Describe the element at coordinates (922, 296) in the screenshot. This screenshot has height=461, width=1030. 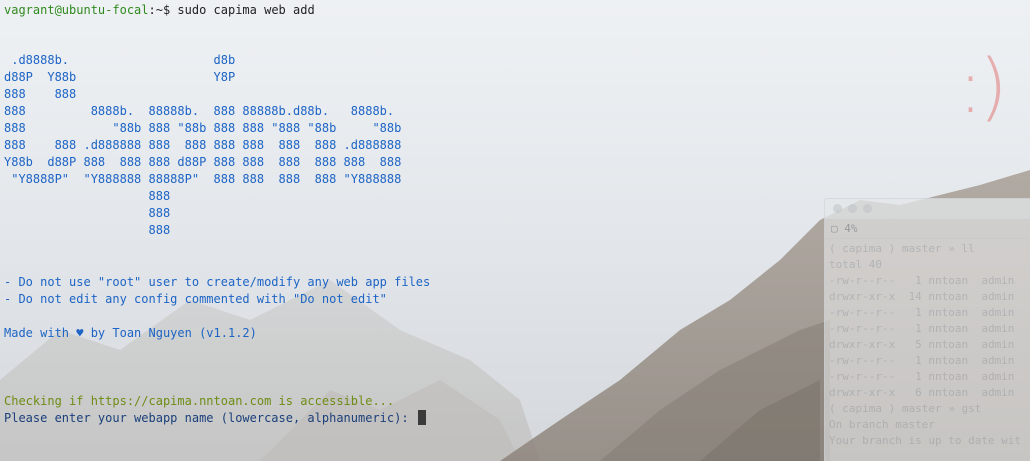
I see `background-window-line: drwxr-xr-x 14 nntoan admin` at that location.